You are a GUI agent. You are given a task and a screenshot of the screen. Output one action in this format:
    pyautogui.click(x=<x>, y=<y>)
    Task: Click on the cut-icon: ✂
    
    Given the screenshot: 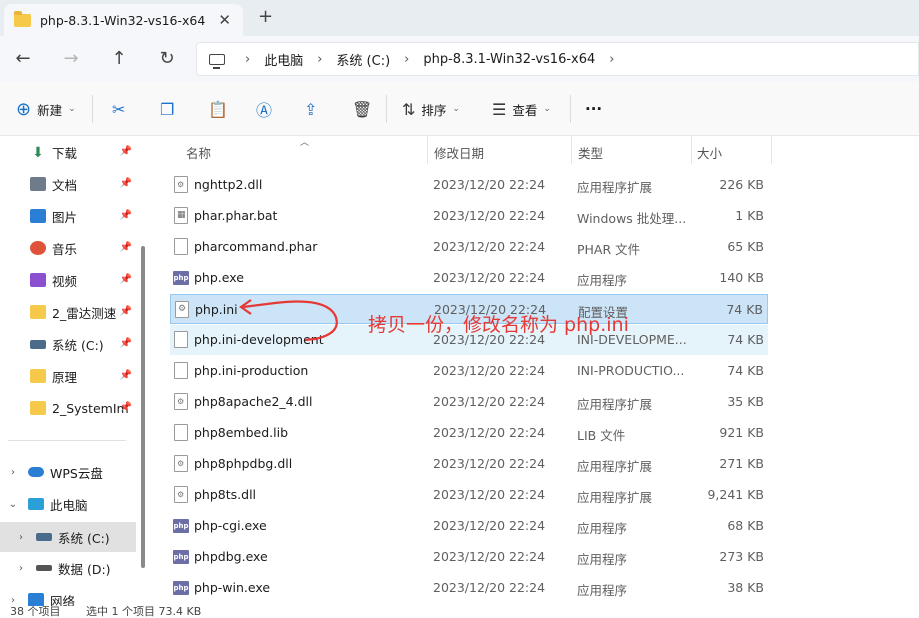 What is the action you would take?
    pyautogui.click(x=119, y=109)
    